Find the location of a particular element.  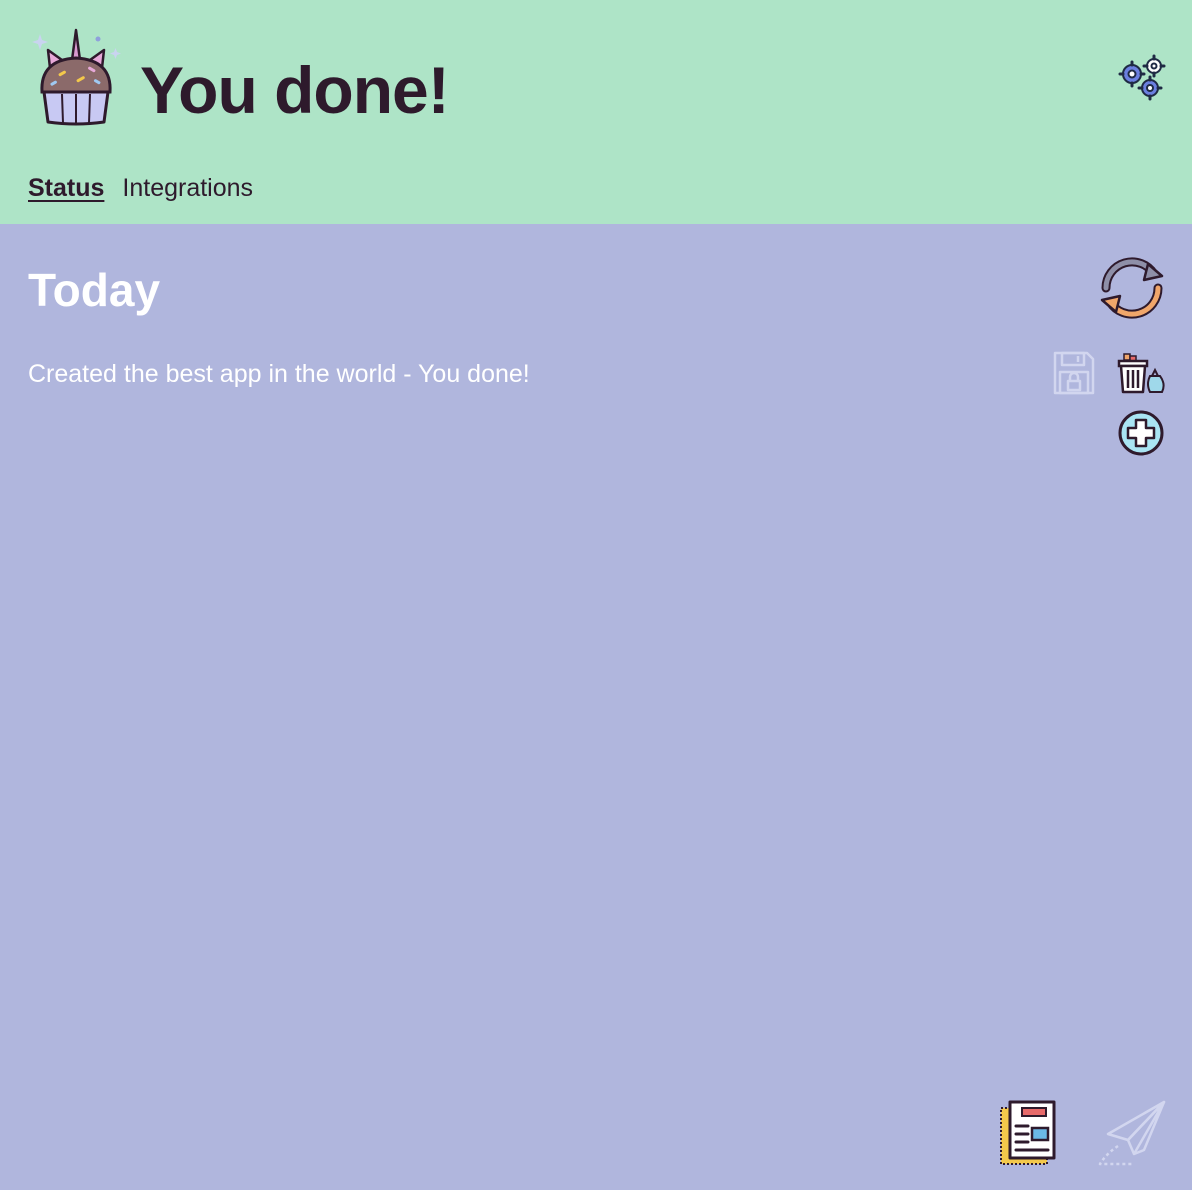

refresh-icon is located at coordinates (1132, 288).